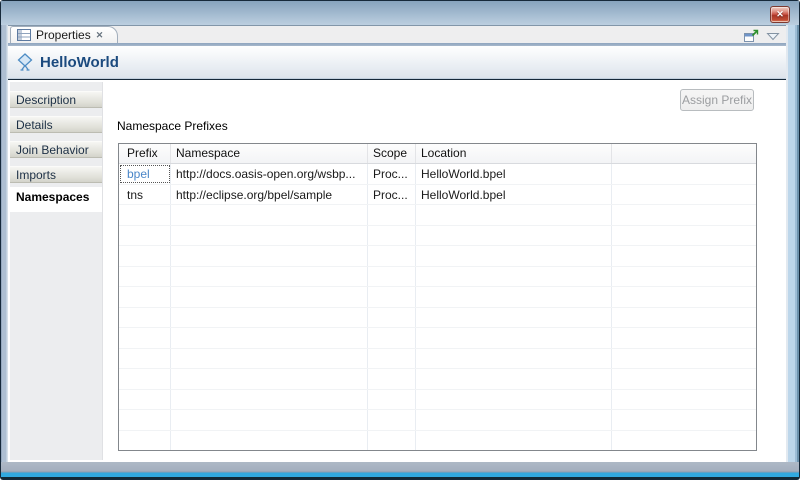 The height and width of the screenshot is (480, 800). I want to click on column-header-scope: Scope, so click(392, 153).